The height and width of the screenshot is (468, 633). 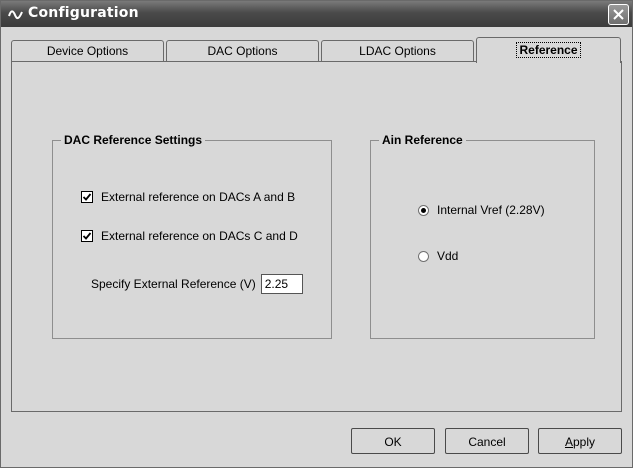 I want to click on ok-button: OK, so click(x=393, y=441).